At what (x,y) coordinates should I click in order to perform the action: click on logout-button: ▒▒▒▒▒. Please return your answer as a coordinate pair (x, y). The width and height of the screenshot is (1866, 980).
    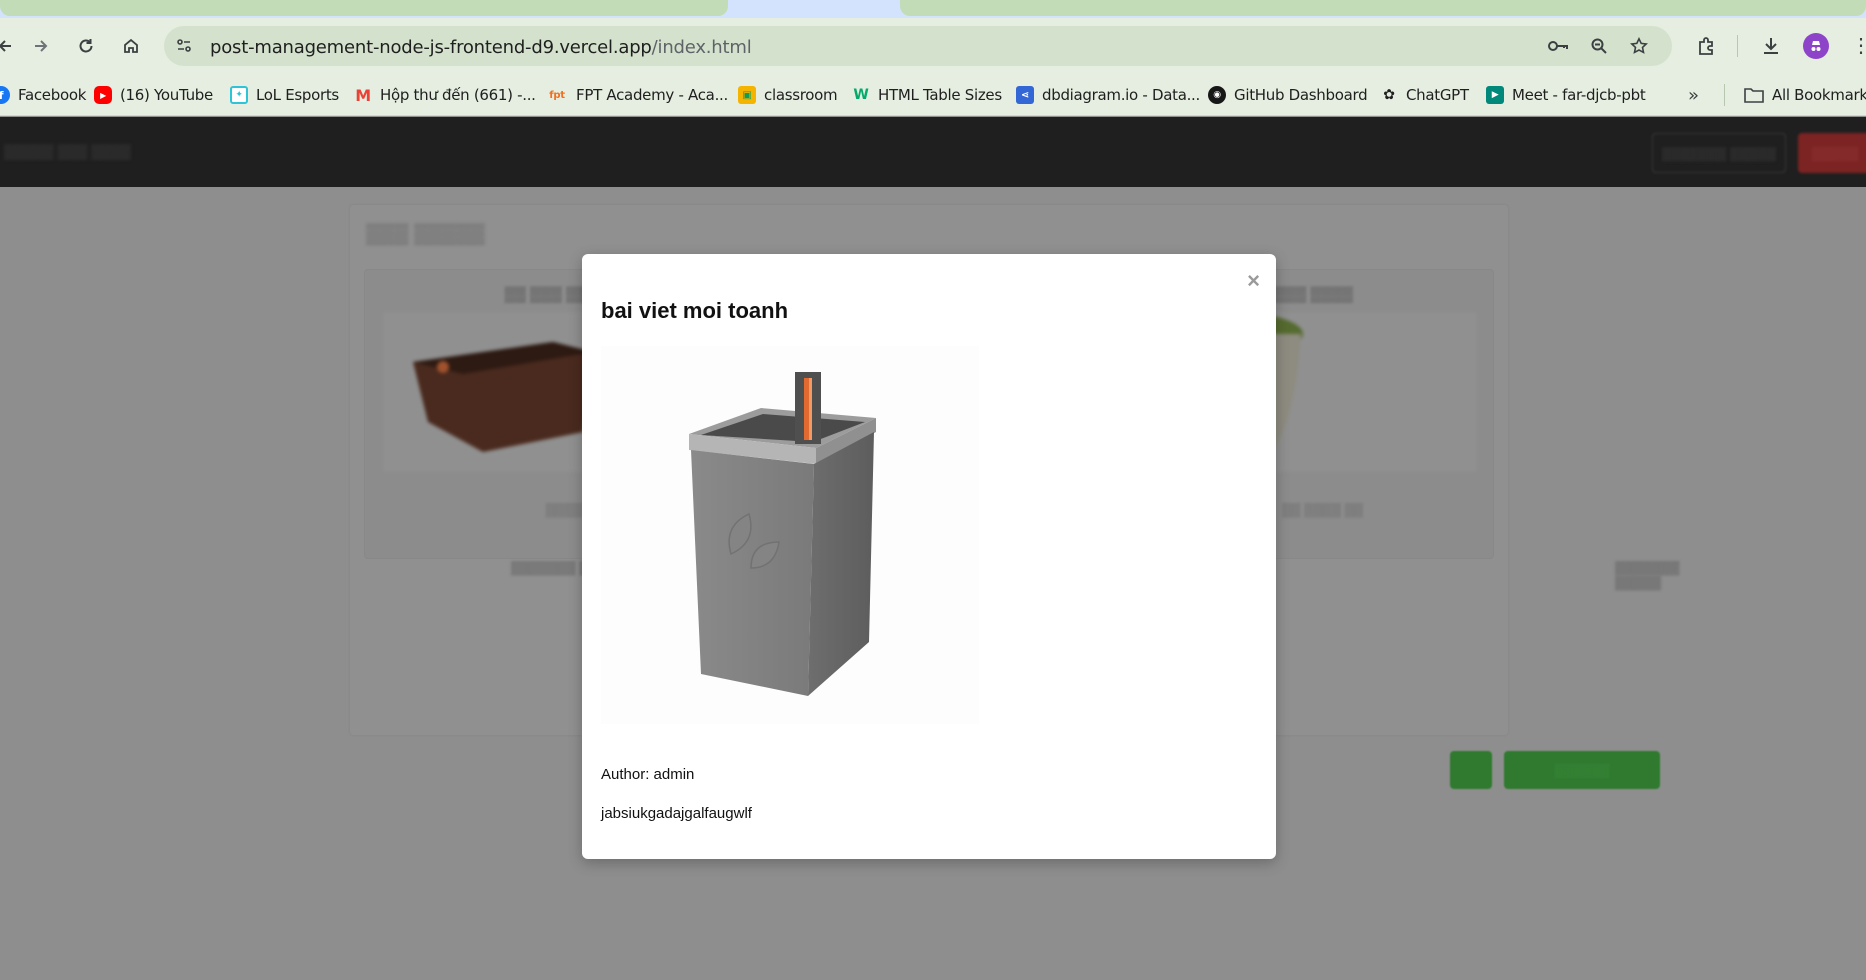
    Looking at the image, I should click on (1832, 153).